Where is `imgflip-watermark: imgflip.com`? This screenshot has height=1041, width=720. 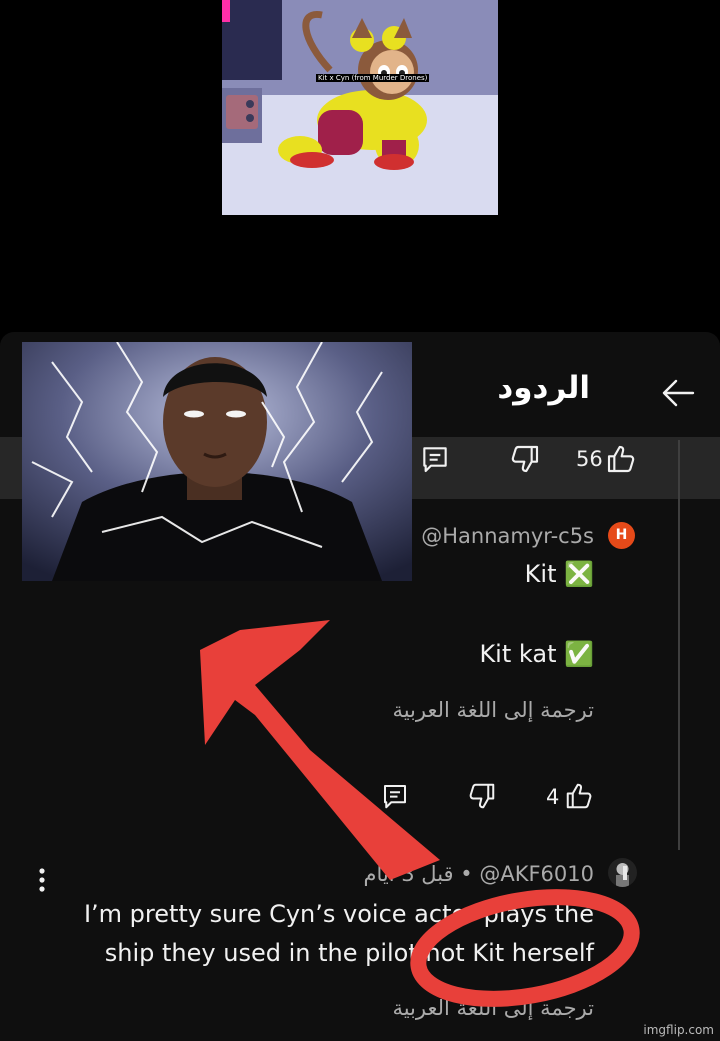
imgflip-watermark: imgflip.com is located at coordinates (678, 1030).